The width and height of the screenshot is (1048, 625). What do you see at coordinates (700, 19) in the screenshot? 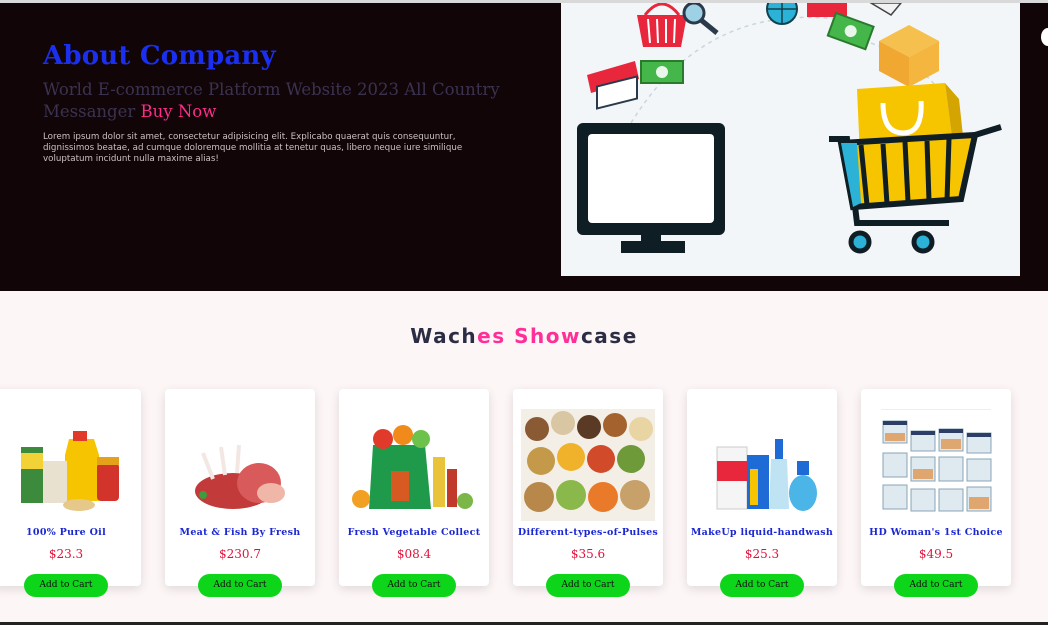
I see `magnifier-icon` at bounding box center [700, 19].